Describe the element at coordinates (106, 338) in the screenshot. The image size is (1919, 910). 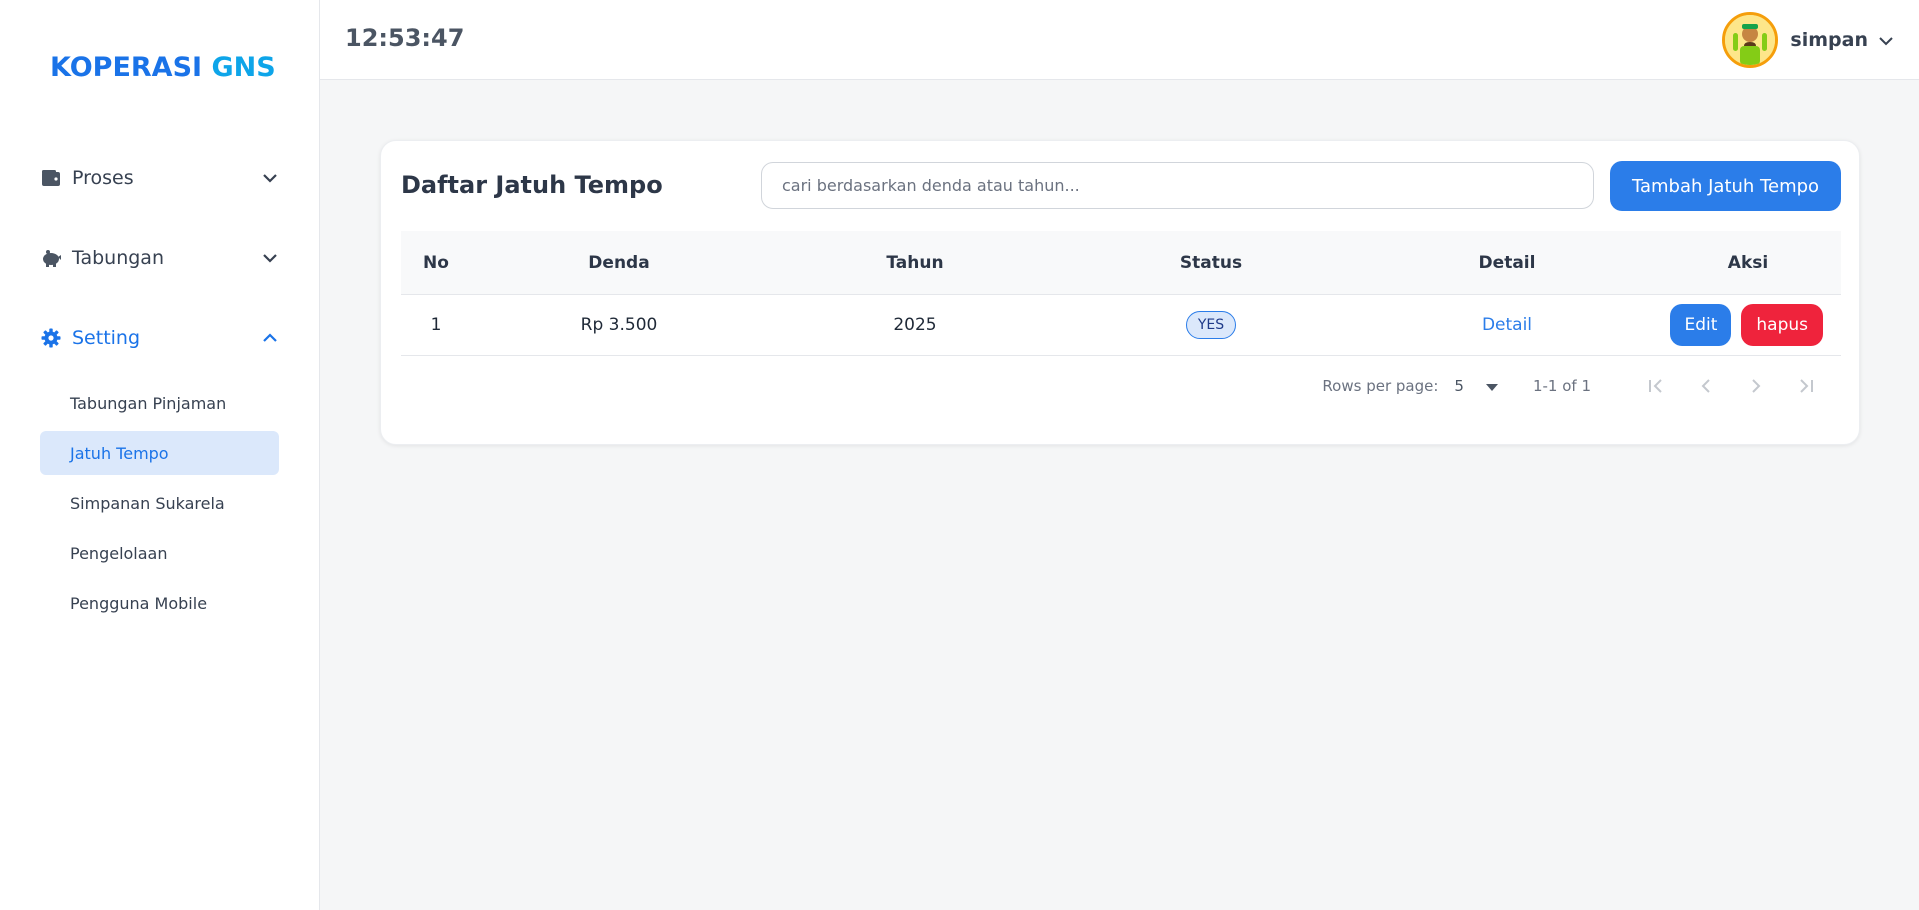
I see `sidebar-menu-label: Setting` at that location.